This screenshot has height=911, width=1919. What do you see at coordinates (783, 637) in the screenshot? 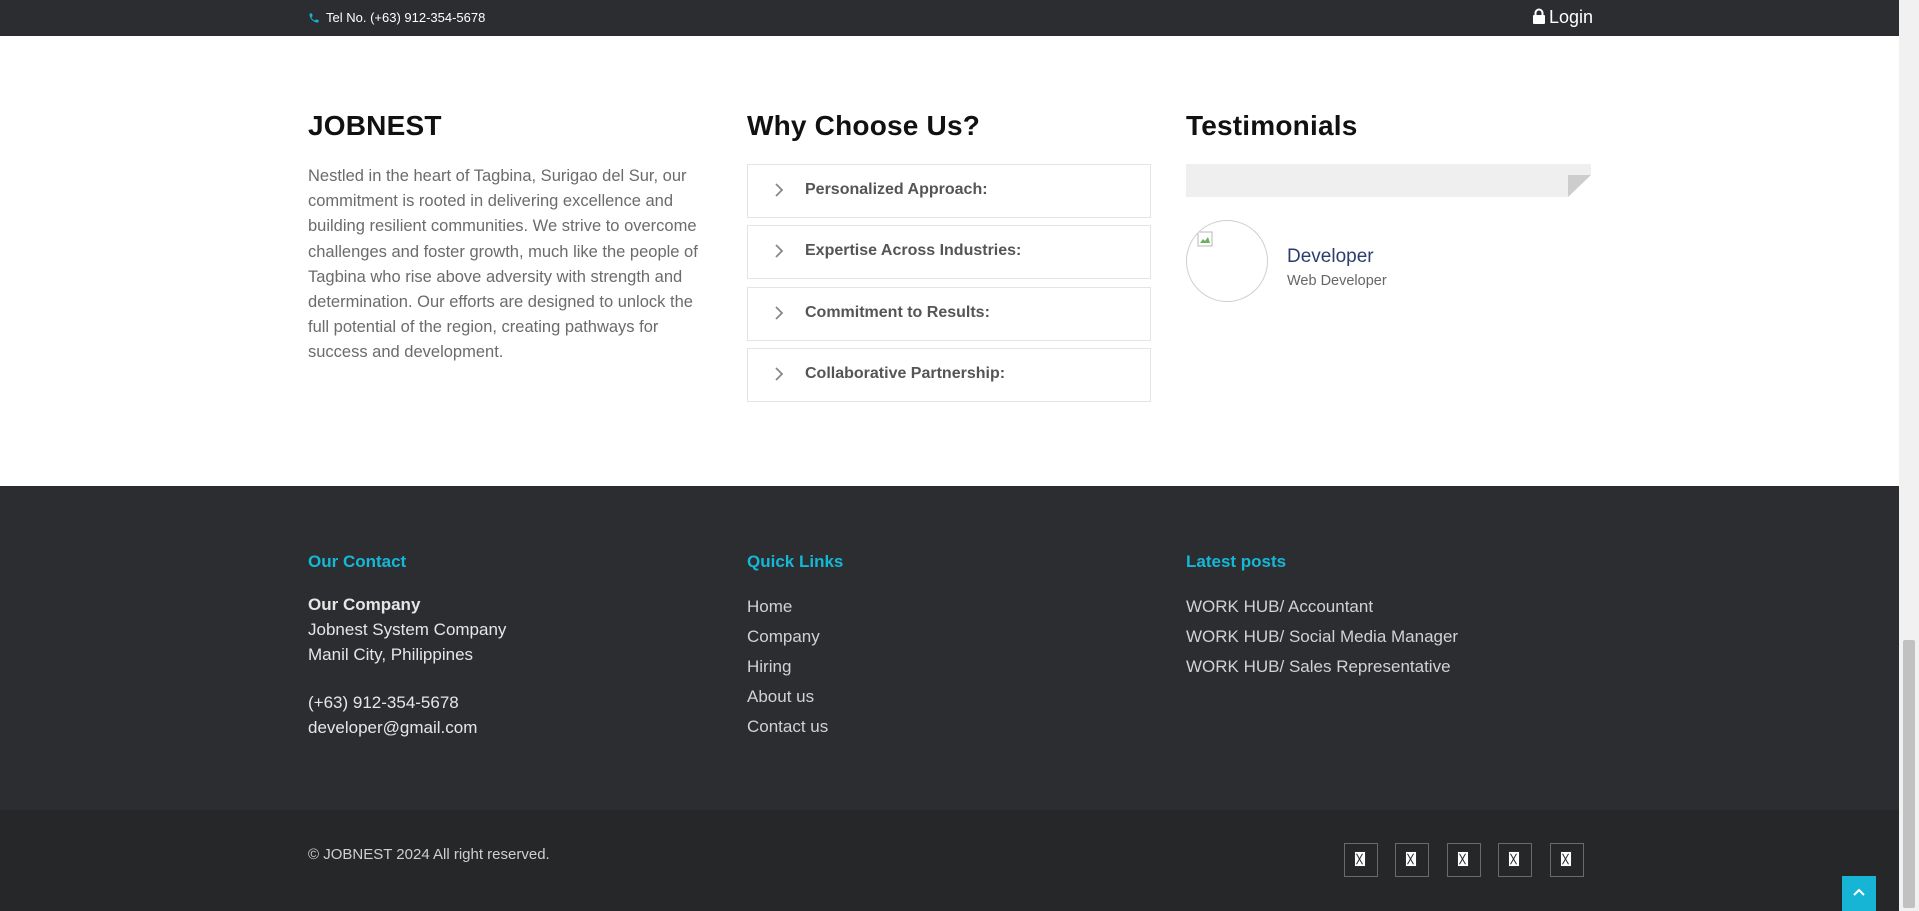
I see `quick-link-company: Company` at bounding box center [783, 637].